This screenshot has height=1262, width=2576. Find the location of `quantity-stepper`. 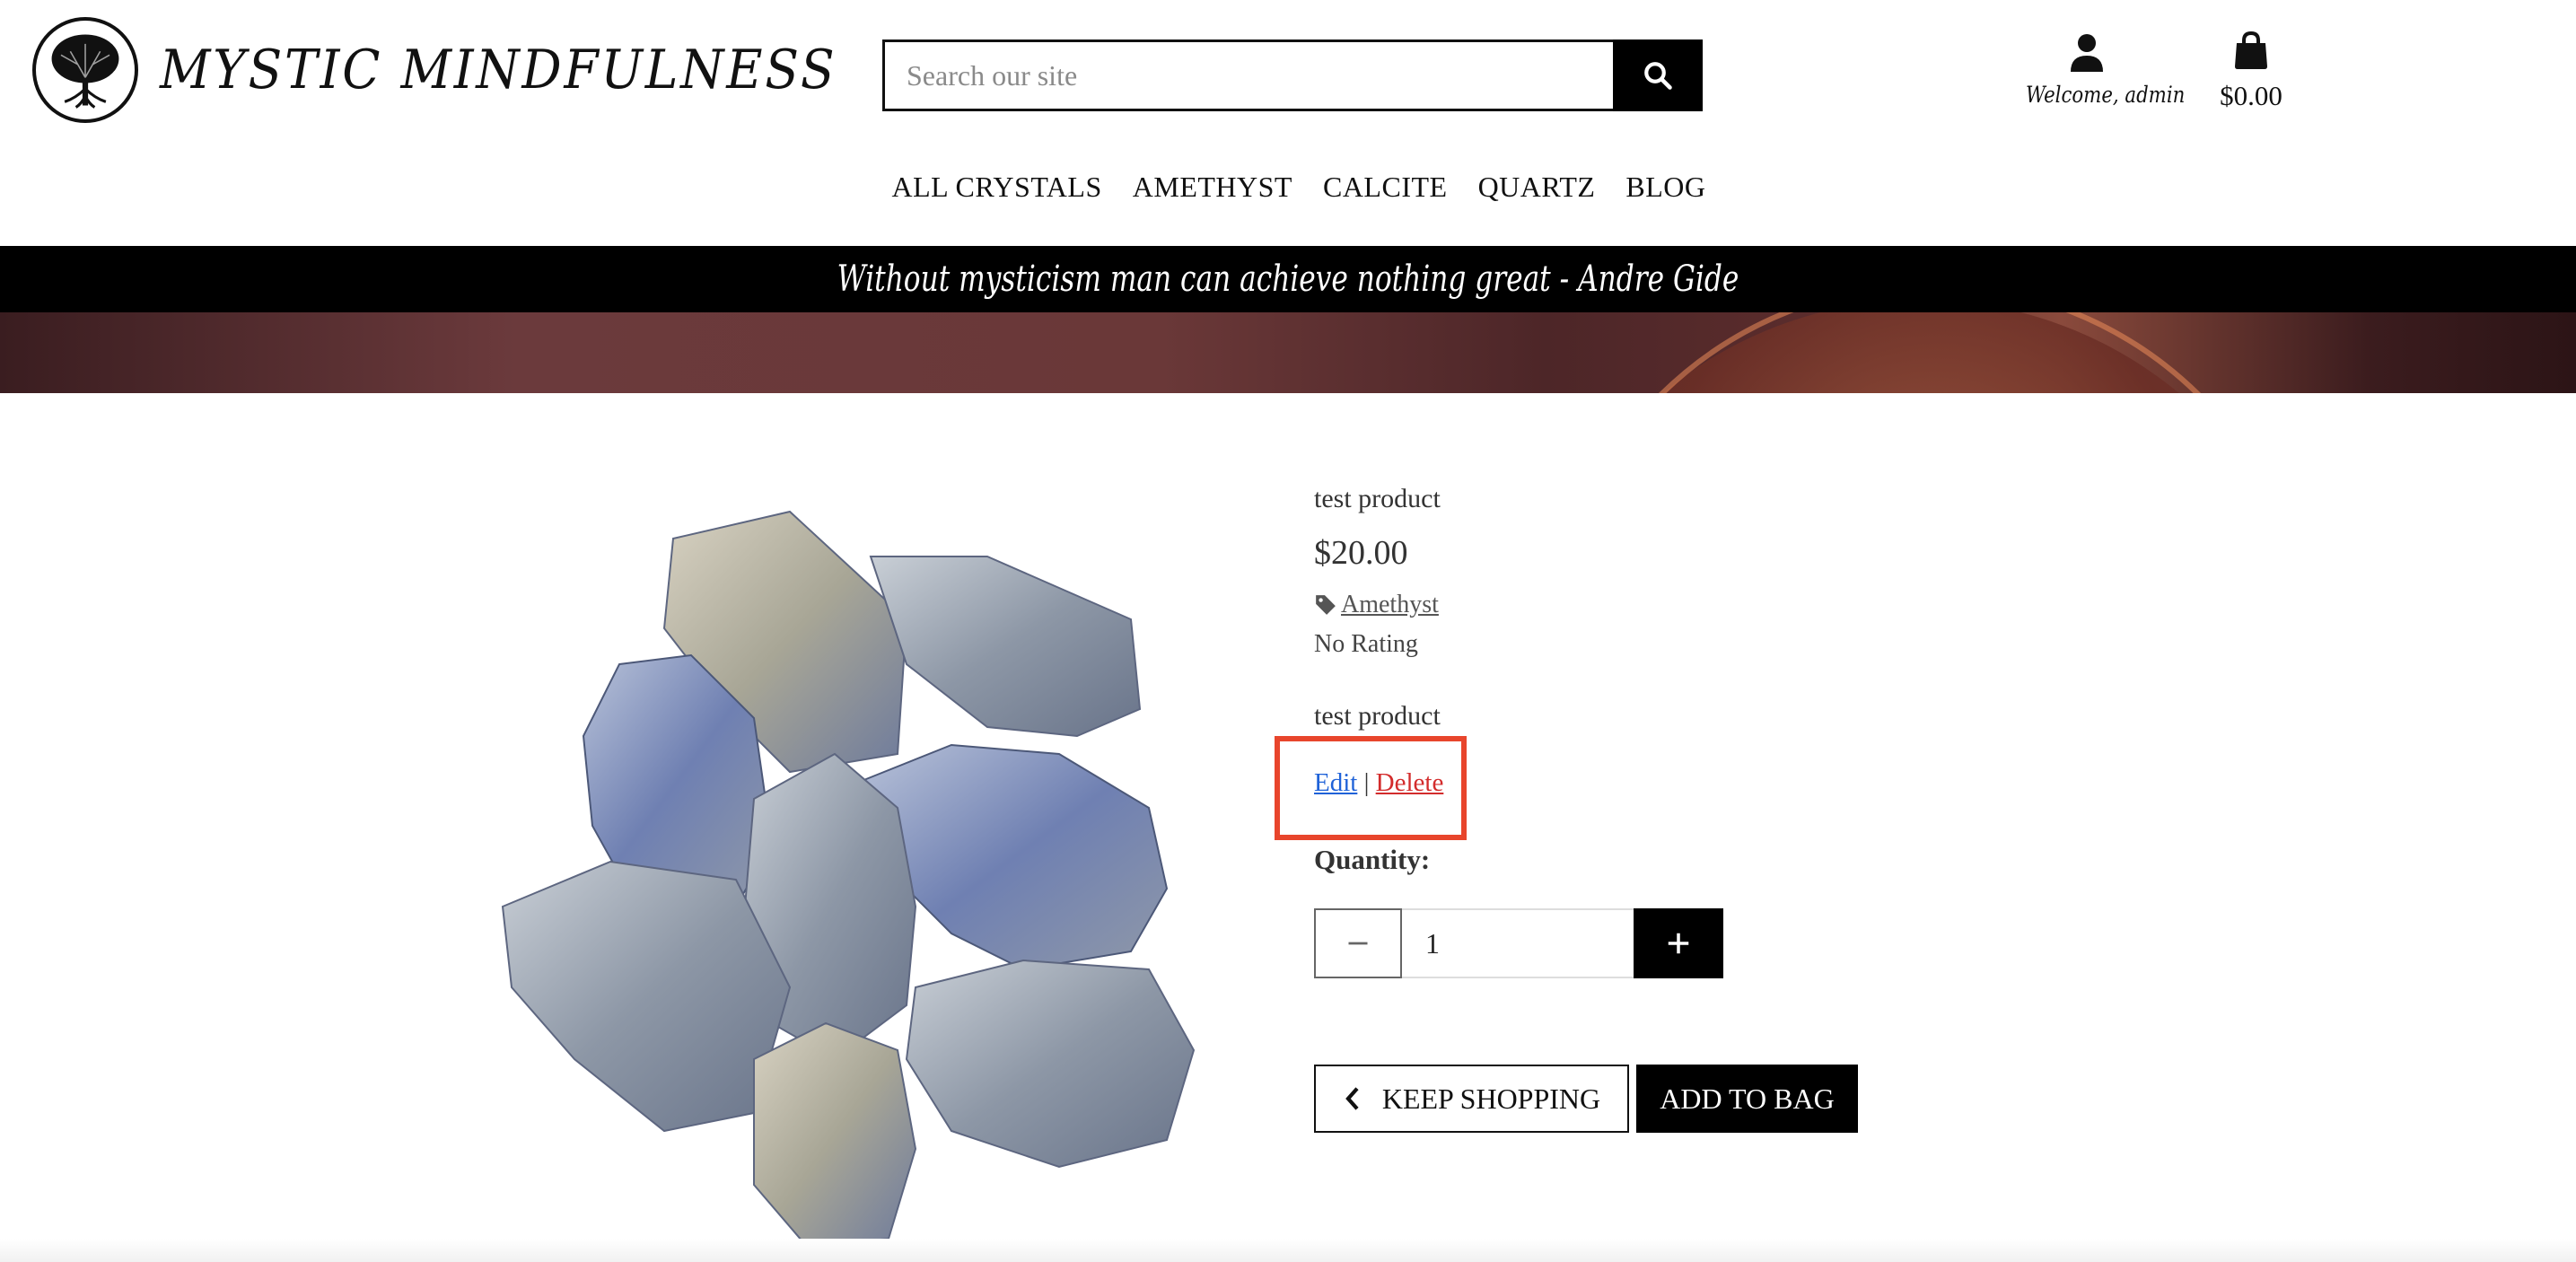

quantity-stepper is located at coordinates (1518, 943).